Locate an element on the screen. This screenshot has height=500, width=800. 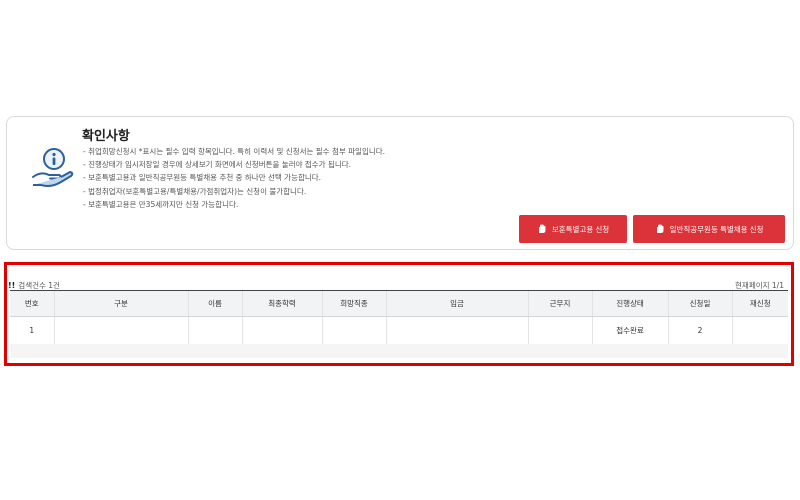
table-header-row: 번호 구분 이름 최종학력 희망직종 임금 근무지 진행상태 신청일 재신청 is located at coordinates (399, 303).